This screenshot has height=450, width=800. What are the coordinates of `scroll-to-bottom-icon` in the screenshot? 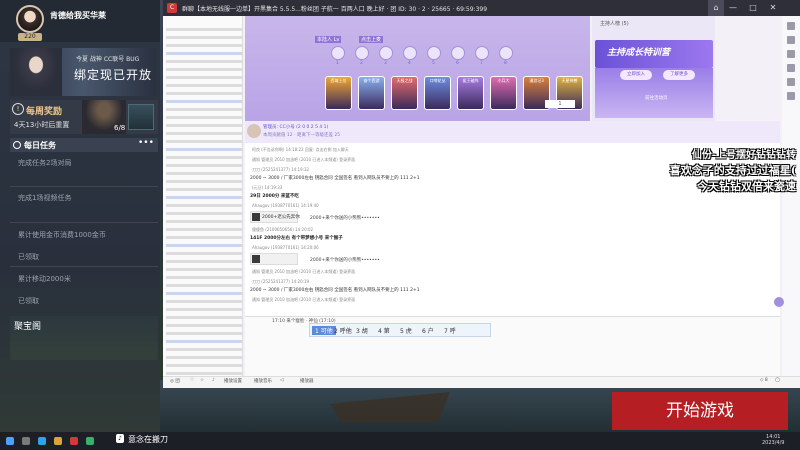 It's located at (779, 302).